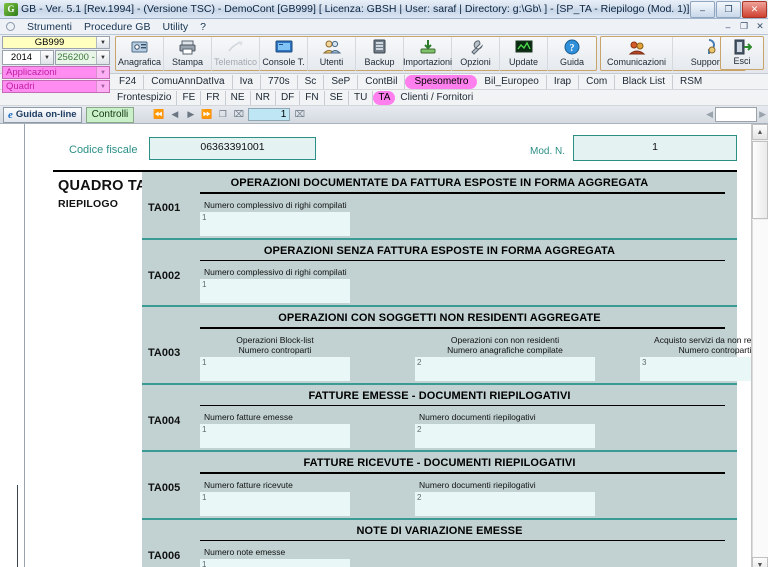 This screenshot has height=567, width=768. What do you see at coordinates (691, 82) in the screenshot?
I see `tab-rsm: RSM` at bounding box center [691, 82].